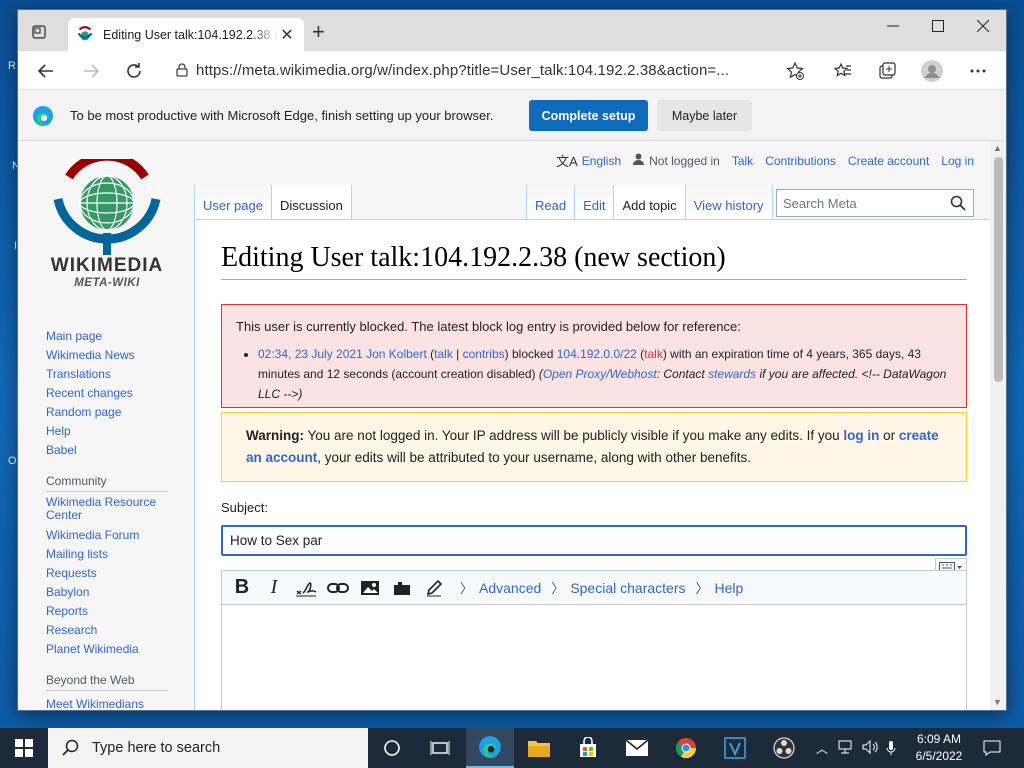 Image resolution: width=1024 pixels, height=768 pixels. What do you see at coordinates (490, 748) in the screenshot?
I see `edge-taskbar-icon` at bounding box center [490, 748].